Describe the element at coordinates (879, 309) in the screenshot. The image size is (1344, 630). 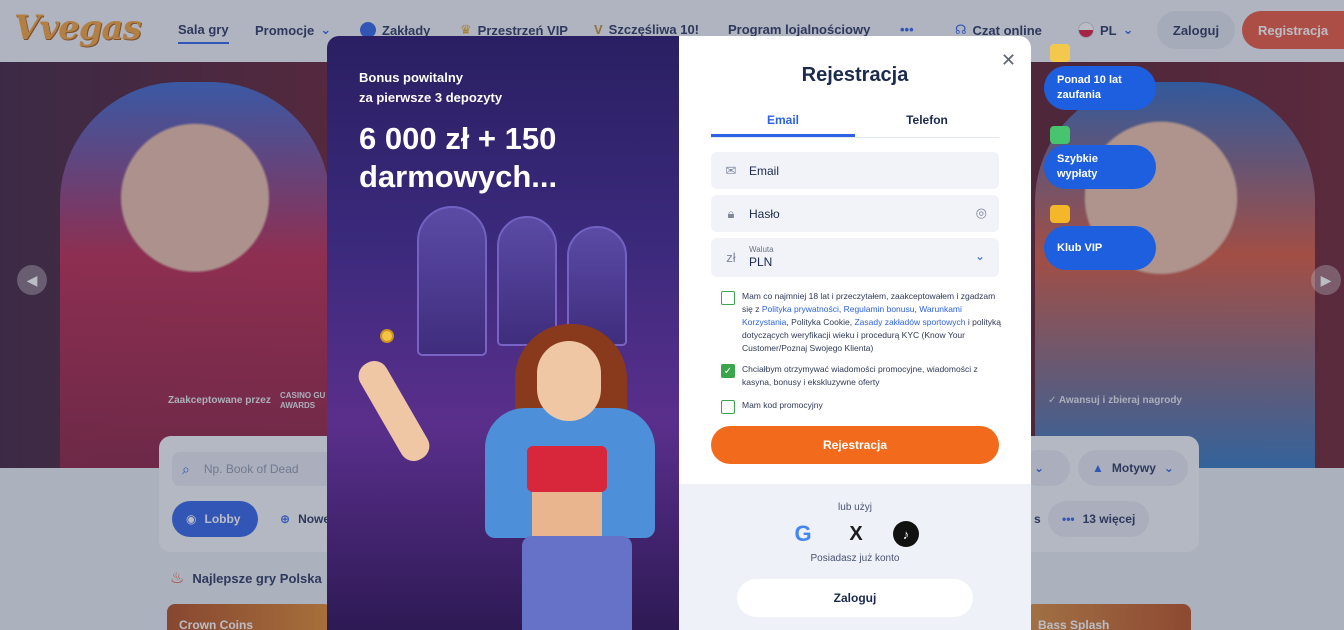
I see `bonus-terms-link: Regulamin bonusu` at that location.